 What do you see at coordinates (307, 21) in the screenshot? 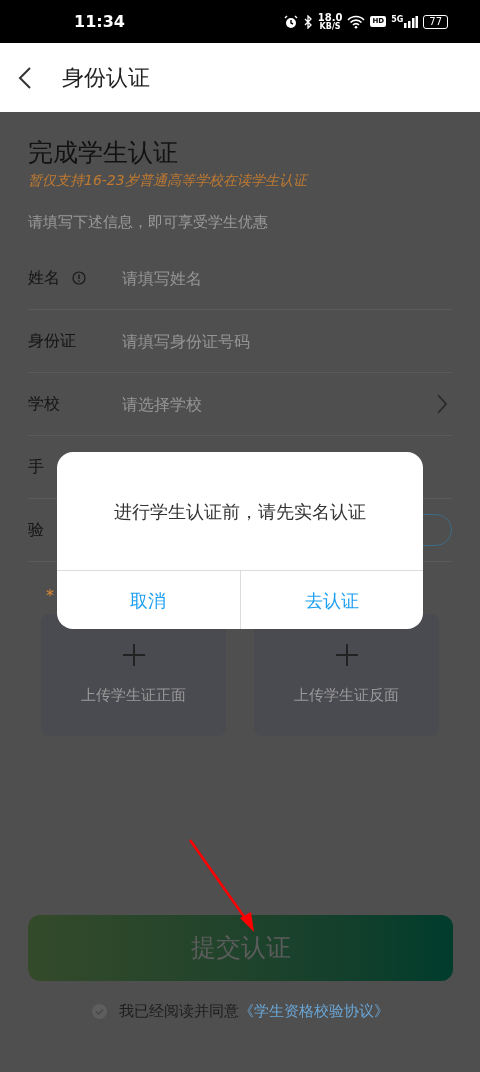
I see `bluetooth-icon` at bounding box center [307, 21].